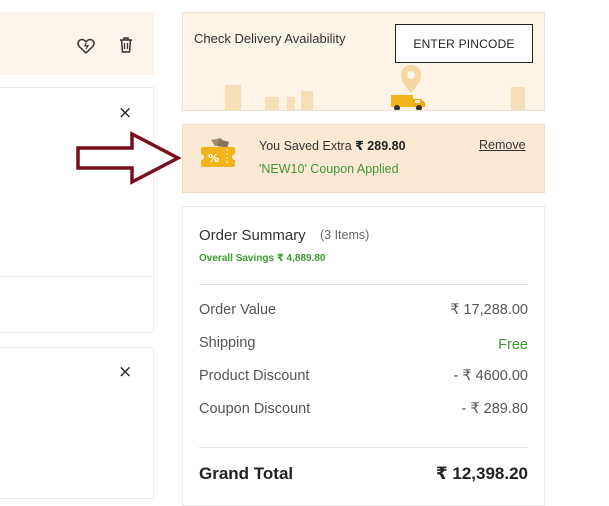  What do you see at coordinates (252, 235) in the screenshot?
I see `order-summary-title: Order Summary` at bounding box center [252, 235].